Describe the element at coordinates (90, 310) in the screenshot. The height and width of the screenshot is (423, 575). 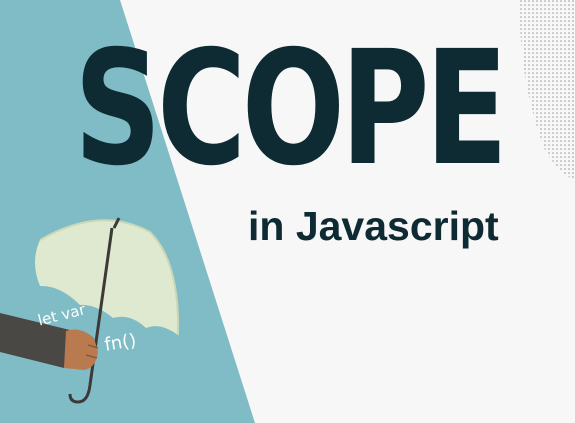
I see `umbrella-hand-illustration` at that location.